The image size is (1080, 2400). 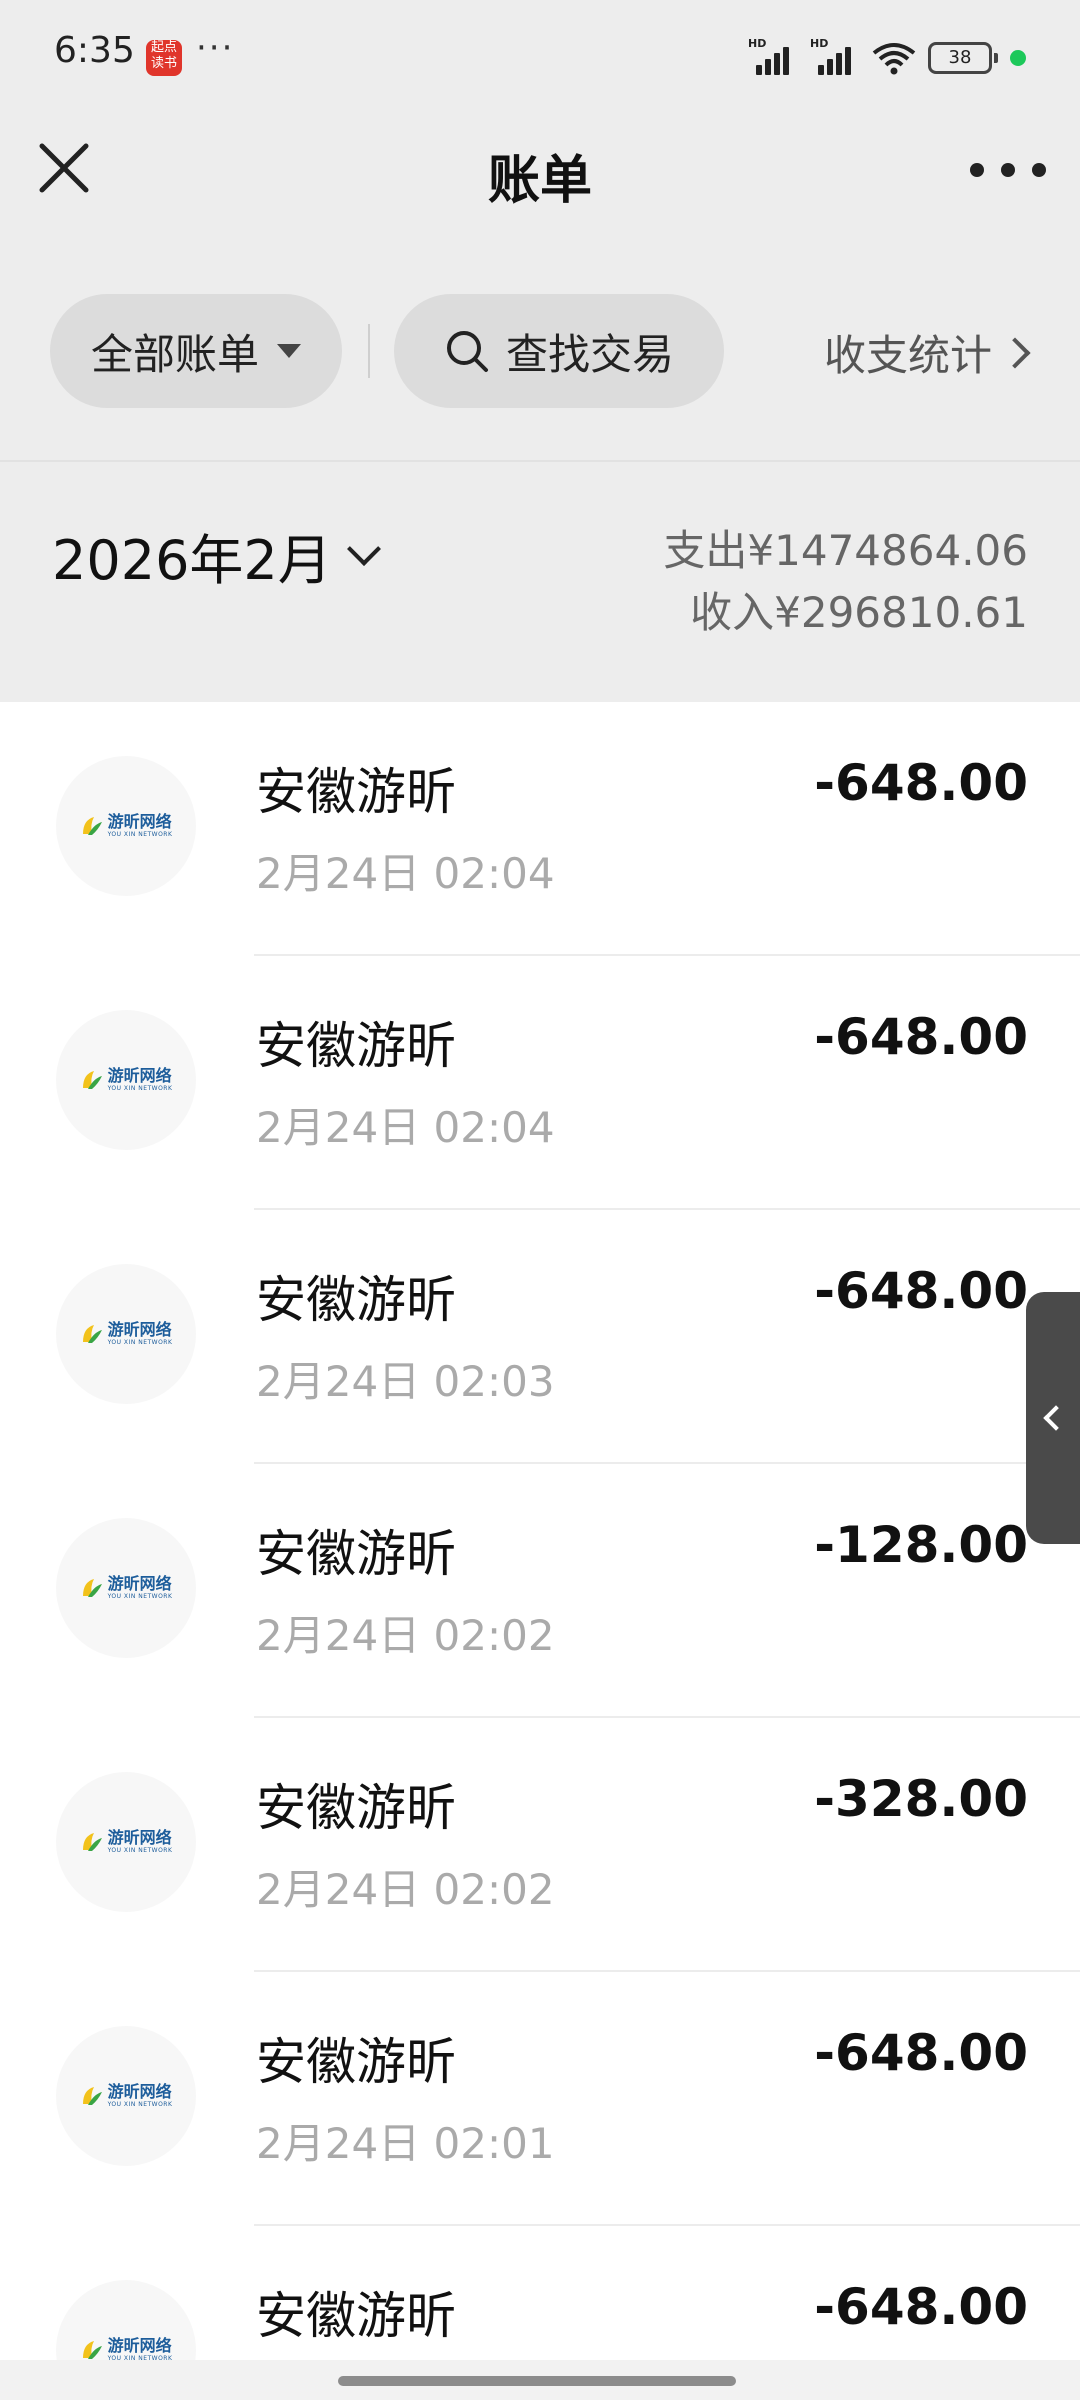 What do you see at coordinates (921, 1799) in the screenshot?
I see `transaction-amount: -328.00` at bounding box center [921, 1799].